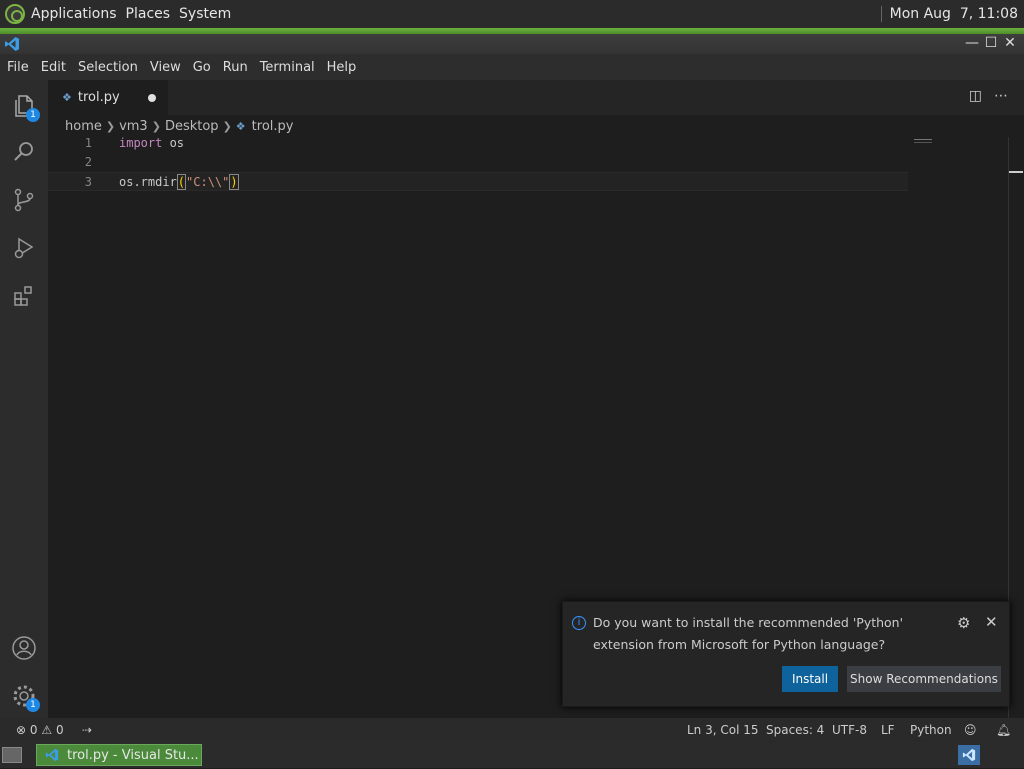  Describe the element at coordinates (24, 696) in the screenshot. I see `activity-manage: 1` at that location.